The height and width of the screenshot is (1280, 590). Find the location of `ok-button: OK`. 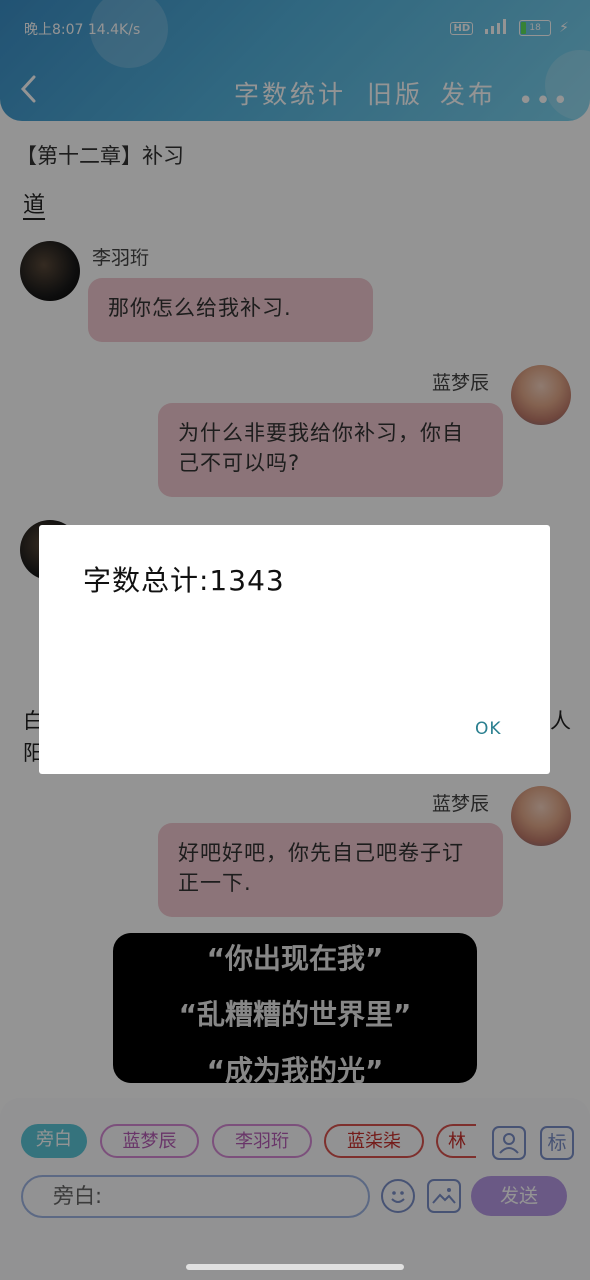

ok-button: OK is located at coordinates (488, 729).